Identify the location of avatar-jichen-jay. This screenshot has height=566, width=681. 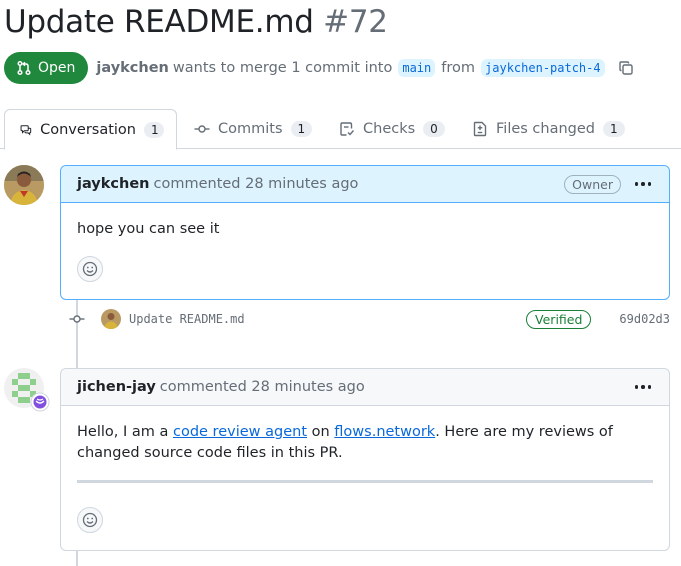
(27, 390).